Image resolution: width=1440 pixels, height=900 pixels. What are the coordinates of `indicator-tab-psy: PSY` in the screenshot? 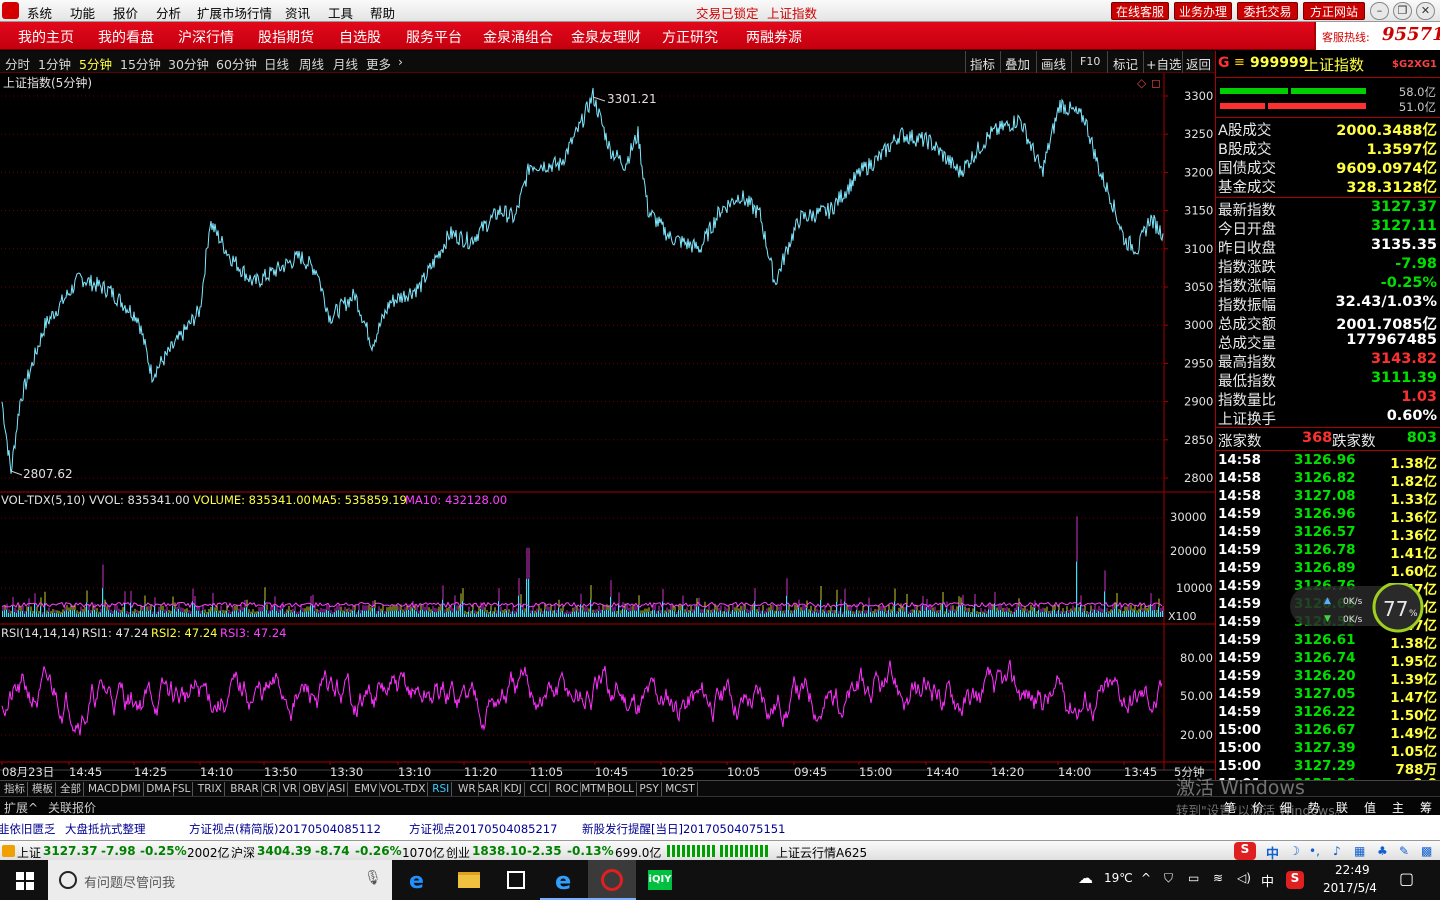 It's located at (649, 789).